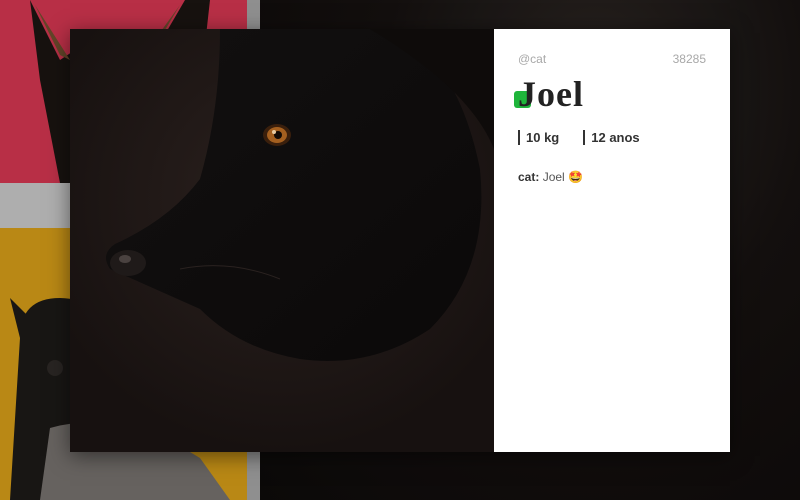  I want to click on pet-name-block: Joel, so click(549, 94).